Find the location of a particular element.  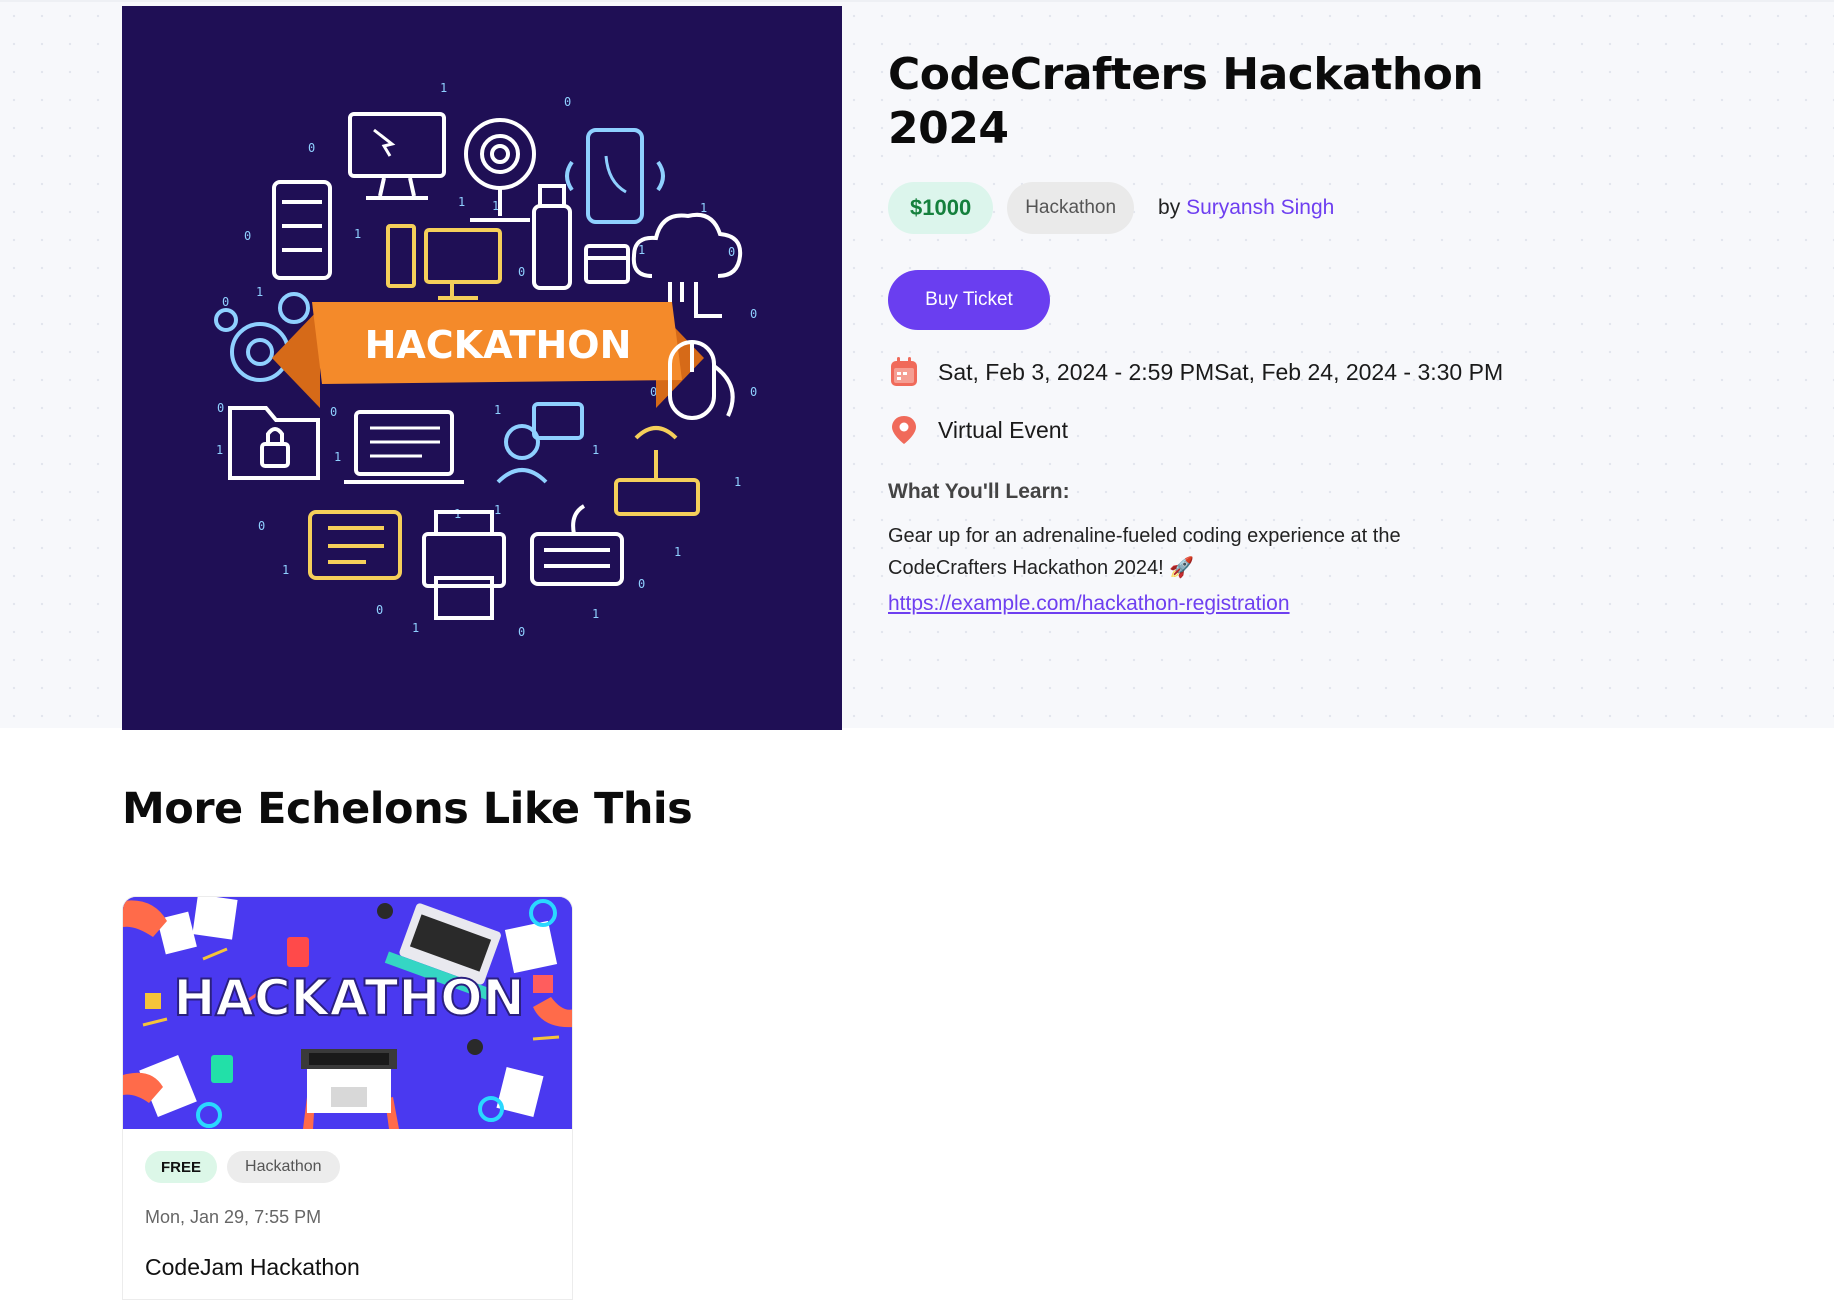

card-date: Mon, Jan 29, 7:55 PM is located at coordinates (233, 1217).